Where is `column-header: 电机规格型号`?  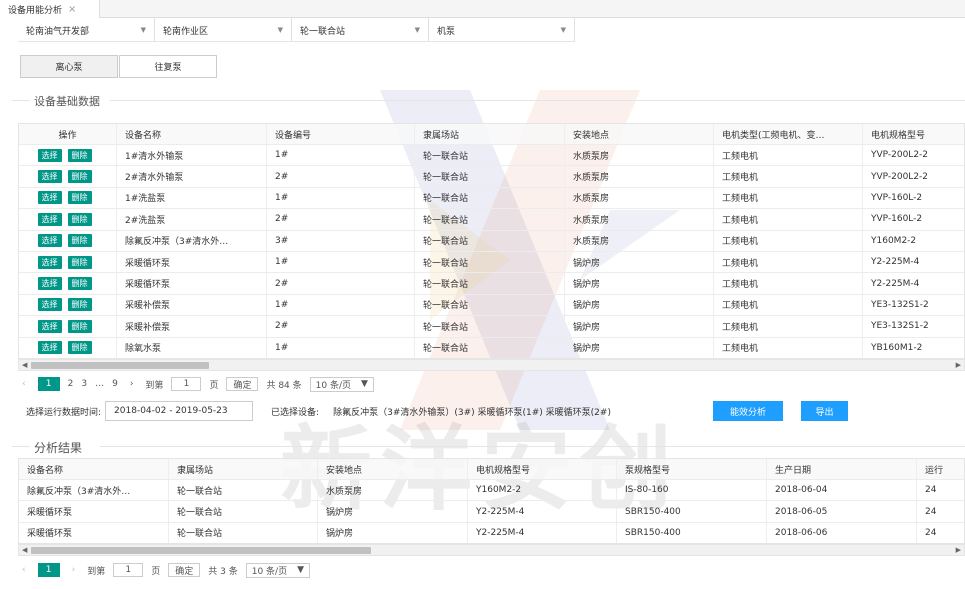 column-header: 电机规格型号 is located at coordinates (913, 134).